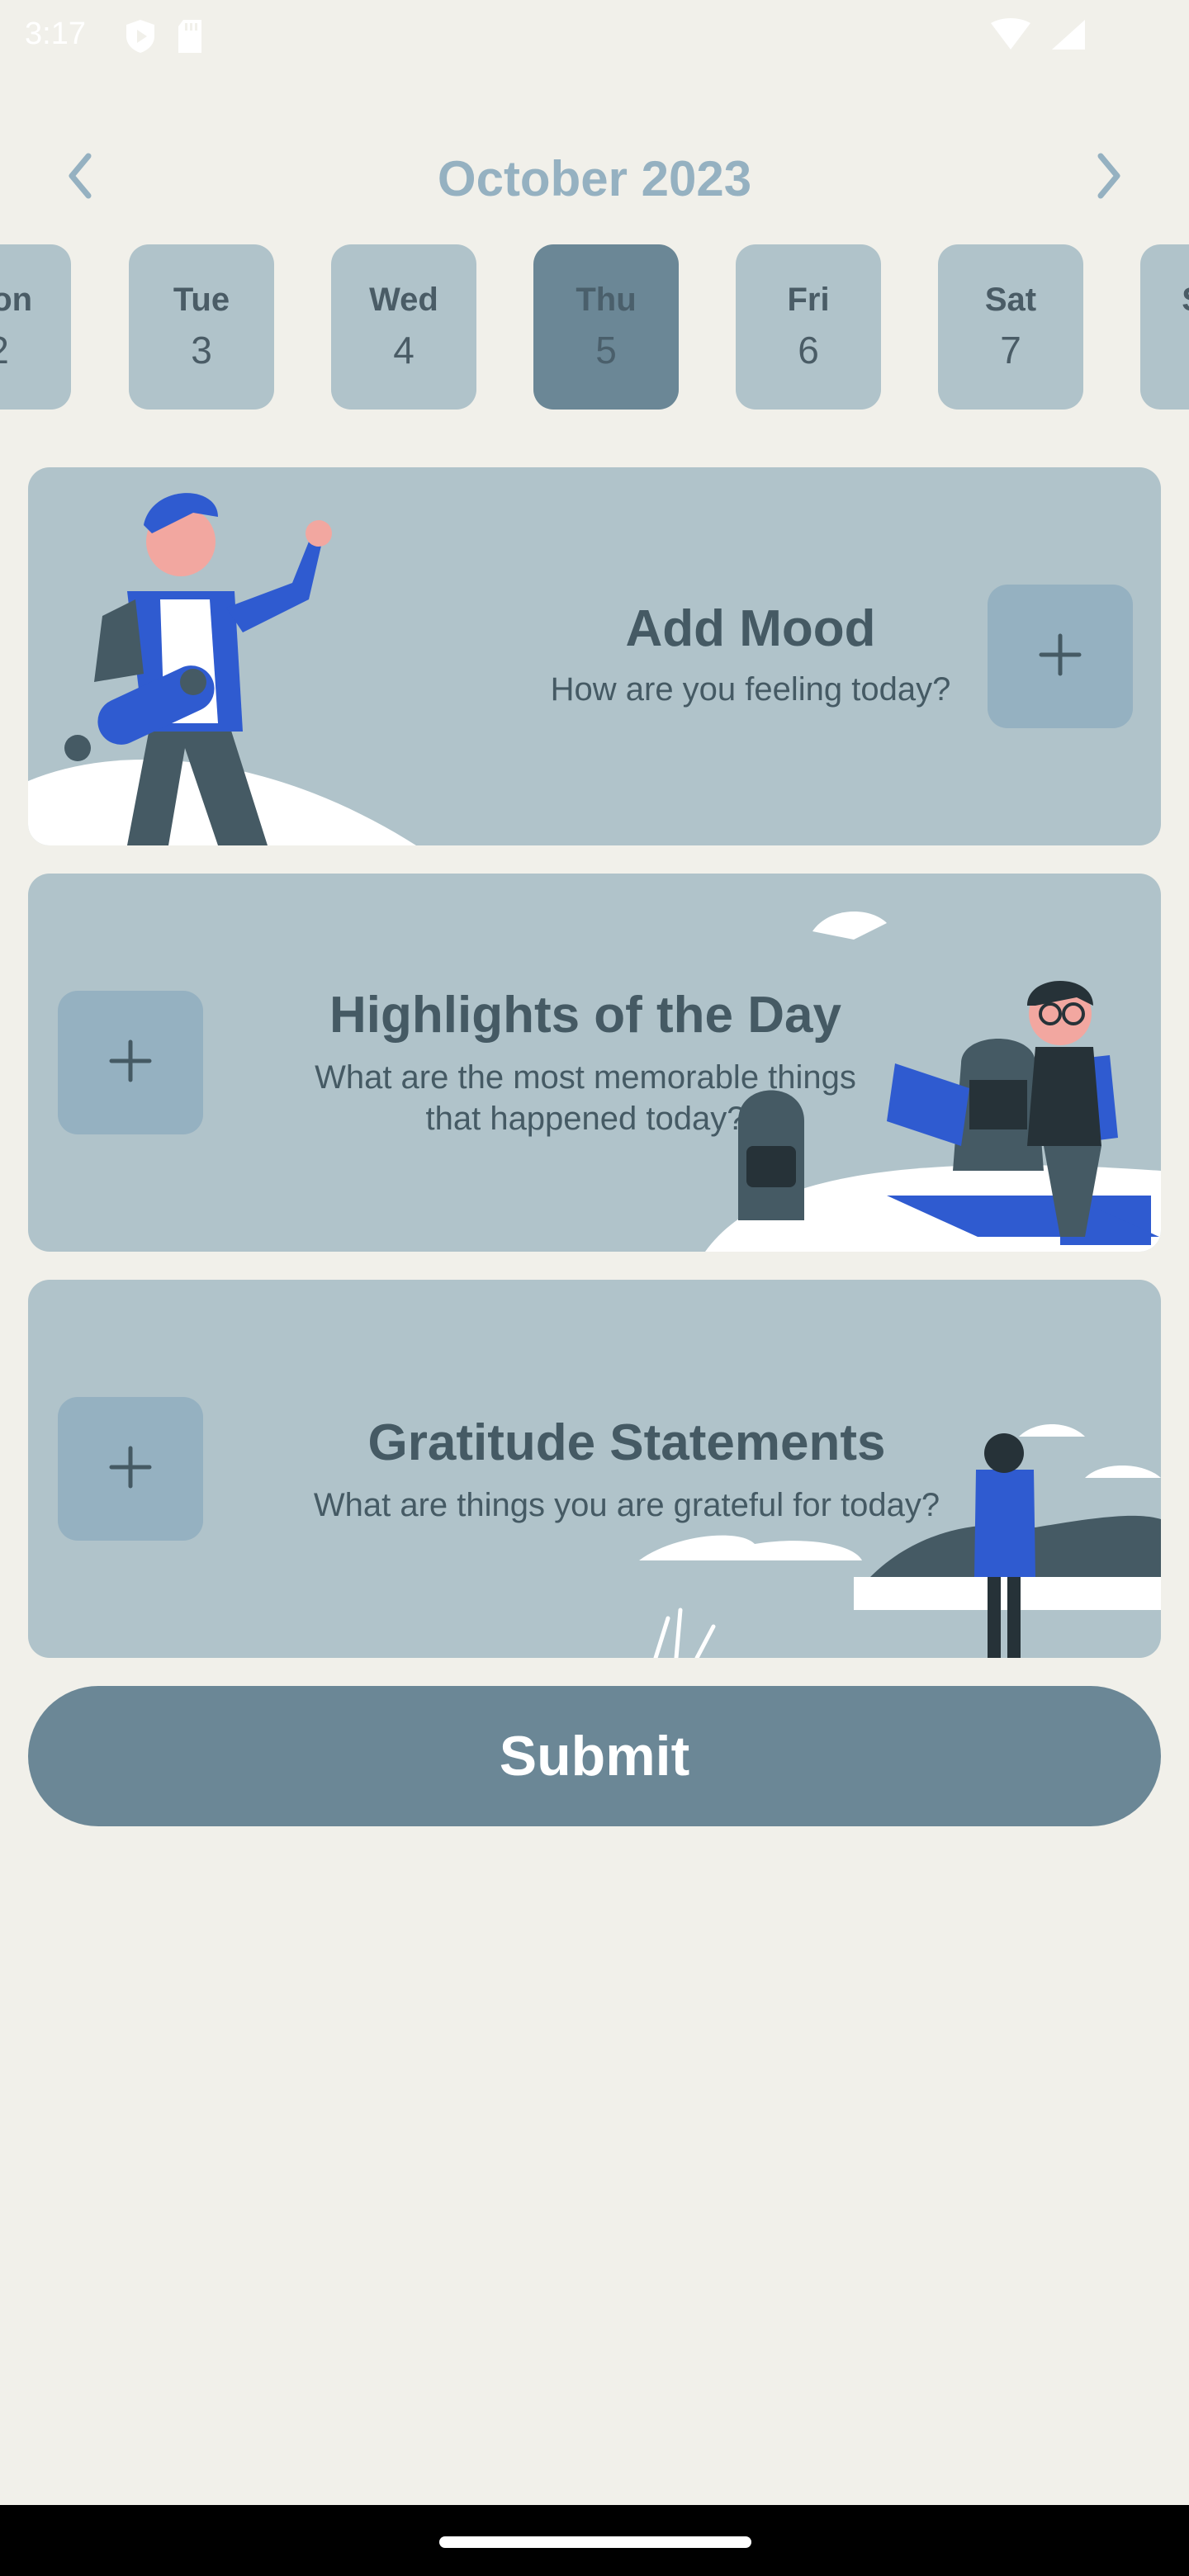  I want to click on chevron-right-icon, so click(1108, 178).